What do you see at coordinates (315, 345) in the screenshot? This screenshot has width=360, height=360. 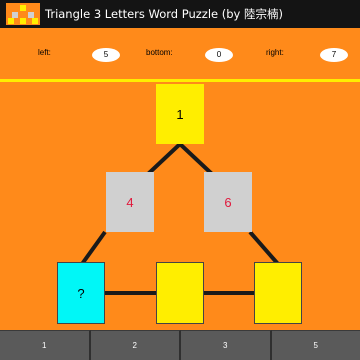 I see `number-button-4: 5` at bounding box center [315, 345].